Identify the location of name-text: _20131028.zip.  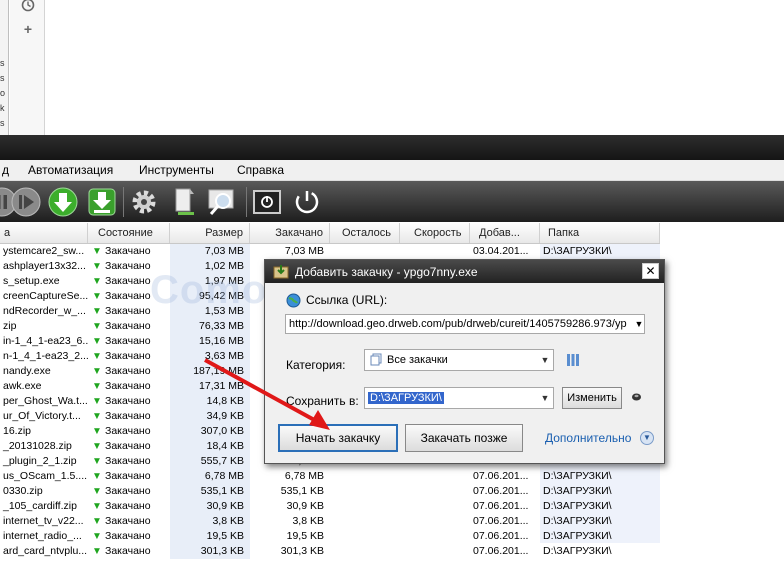
(37, 446).